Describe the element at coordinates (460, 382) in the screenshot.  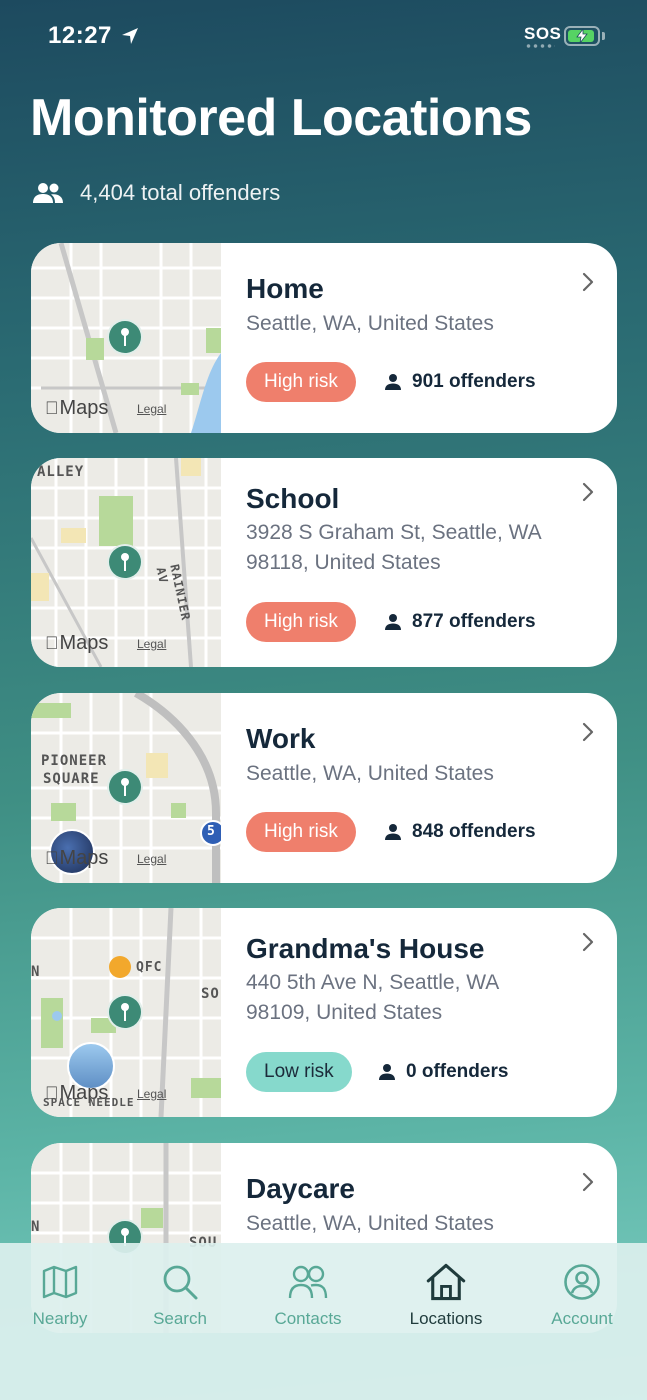
I see `offender-count: 901 offenders` at that location.